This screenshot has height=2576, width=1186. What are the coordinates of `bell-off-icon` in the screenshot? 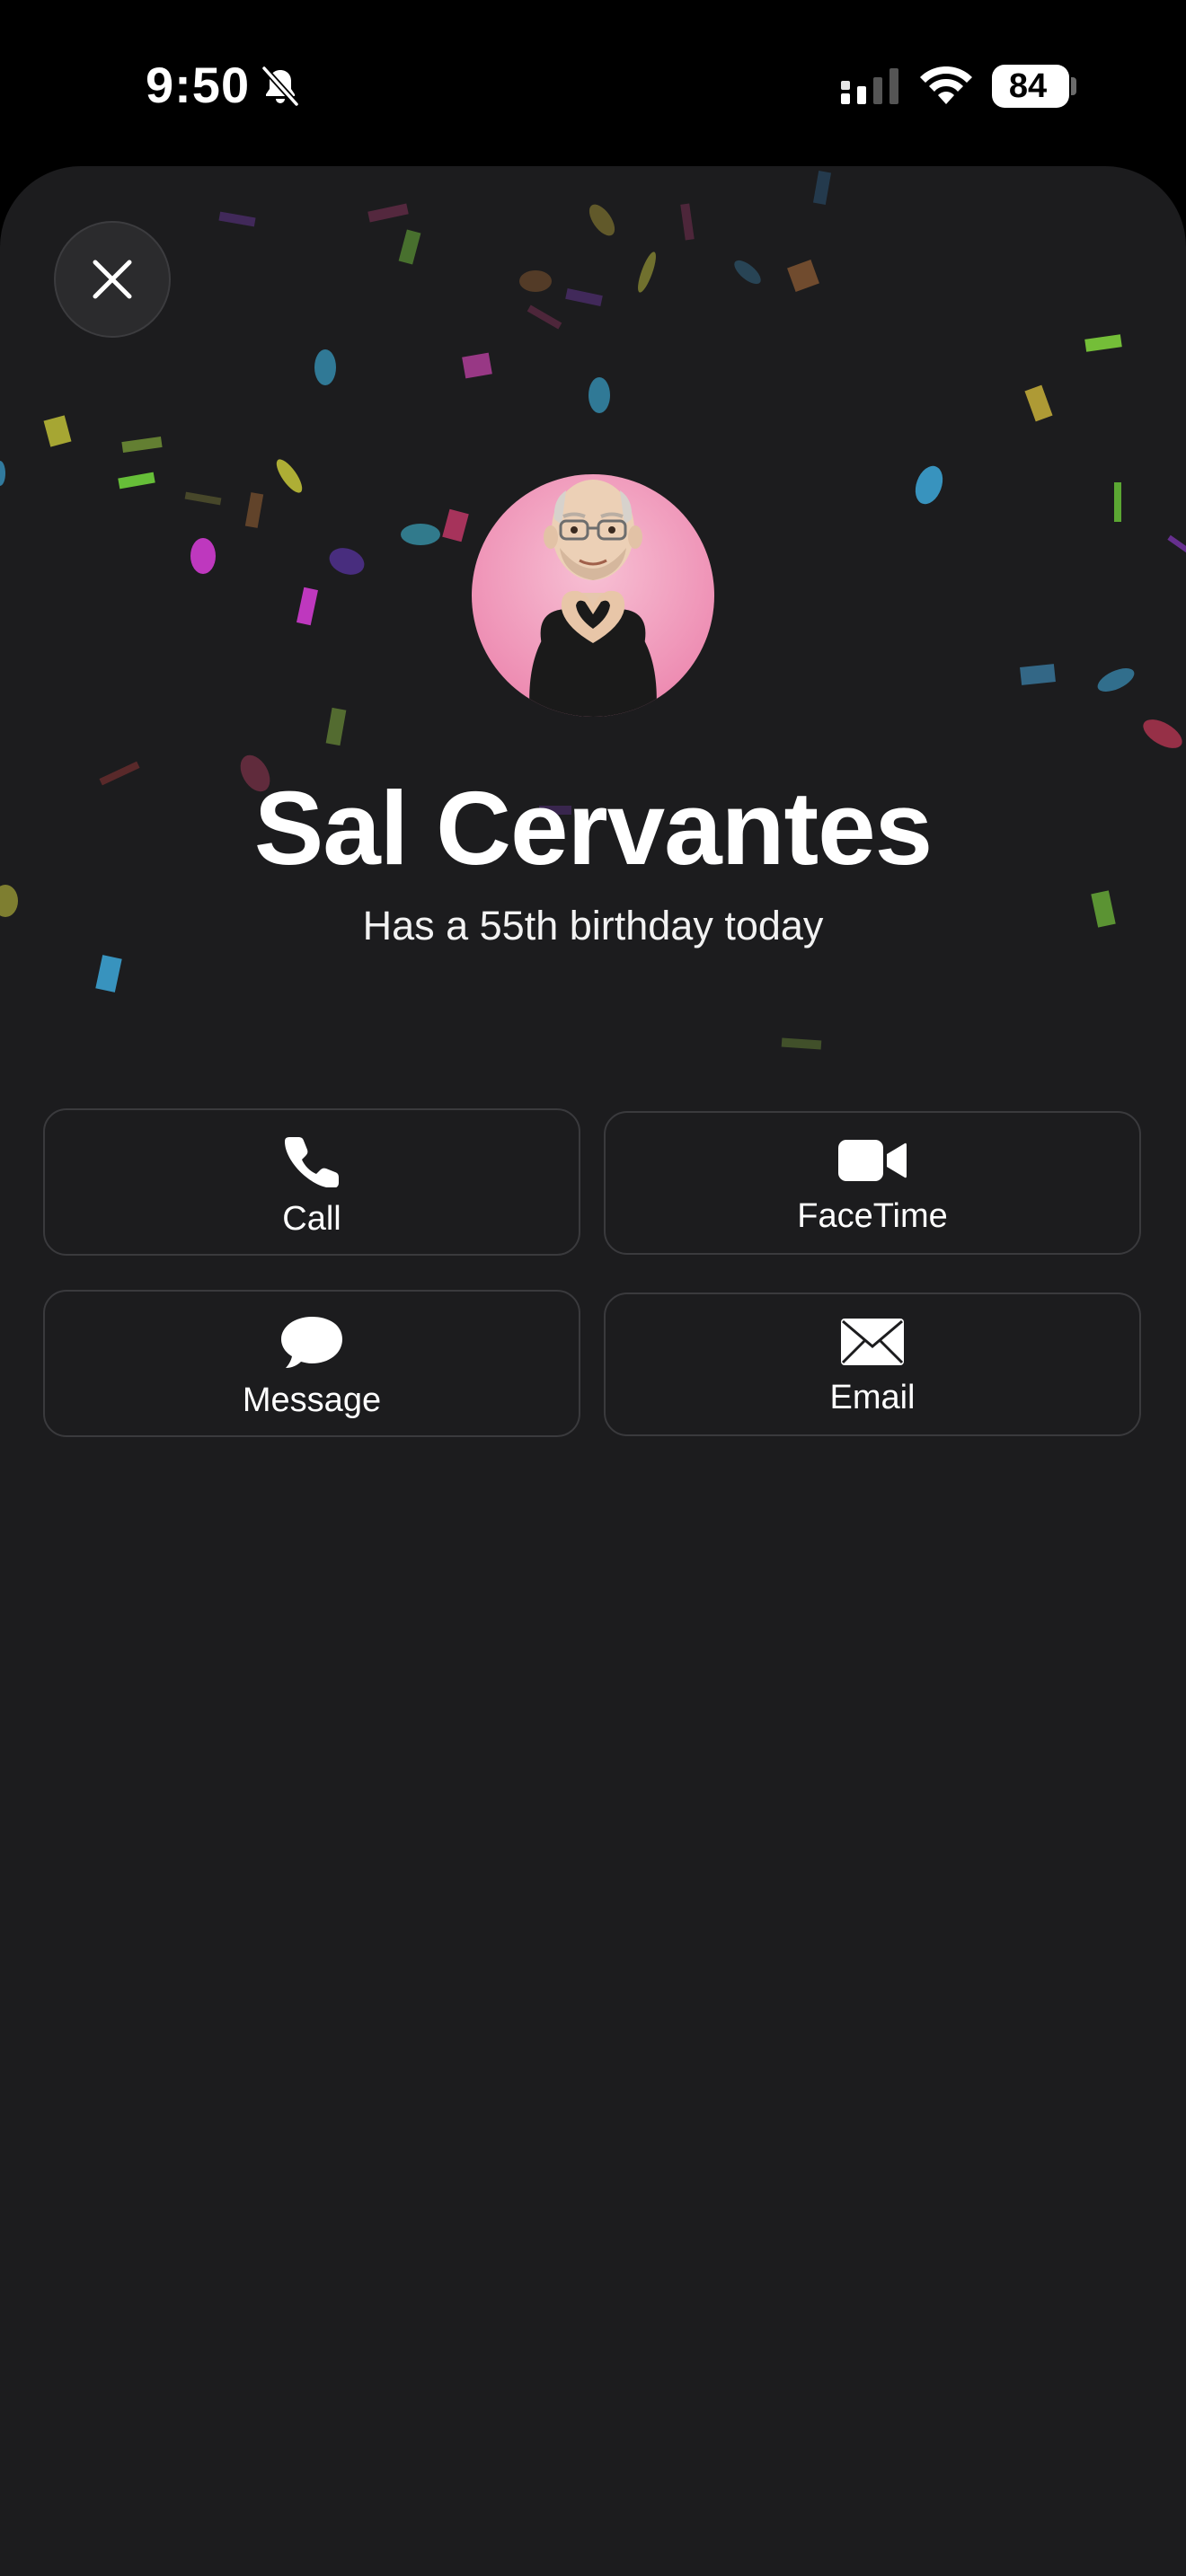 It's located at (280, 86).